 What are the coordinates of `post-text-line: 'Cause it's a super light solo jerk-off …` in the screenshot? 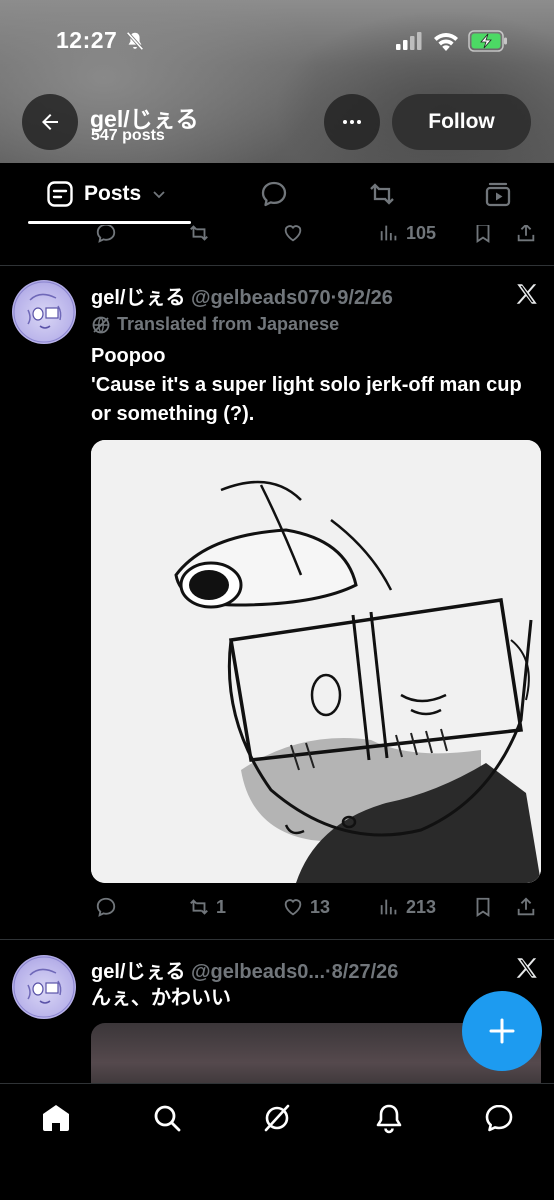 It's located at (306, 399).